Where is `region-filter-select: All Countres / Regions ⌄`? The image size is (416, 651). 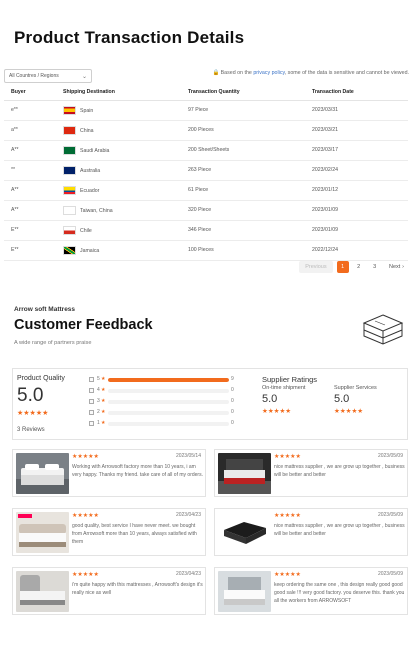 region-filter-select: All Countres / Regions ⌄ is located at coordinates (48, 76).